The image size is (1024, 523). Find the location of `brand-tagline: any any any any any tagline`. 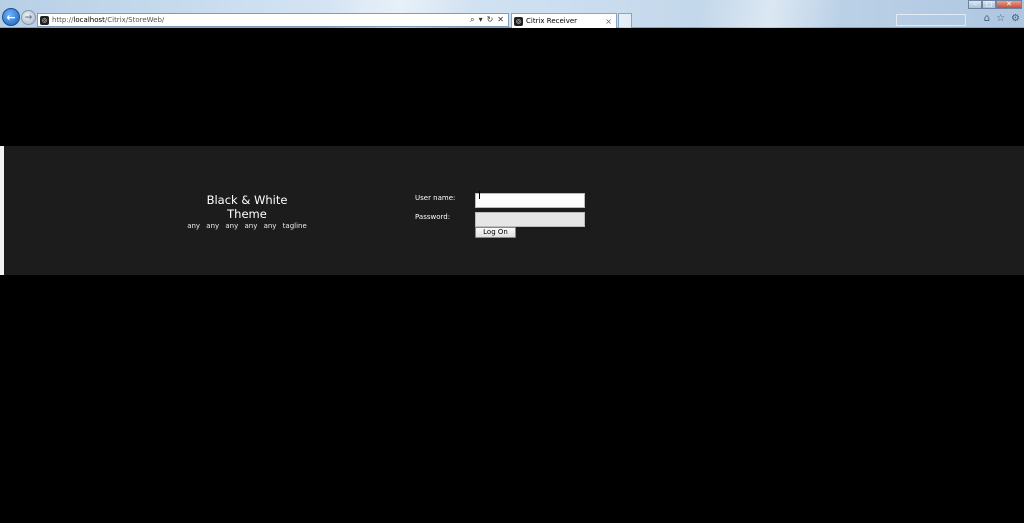

brand-tagline: any any any any any tagline is located at coordinates (247, 226).